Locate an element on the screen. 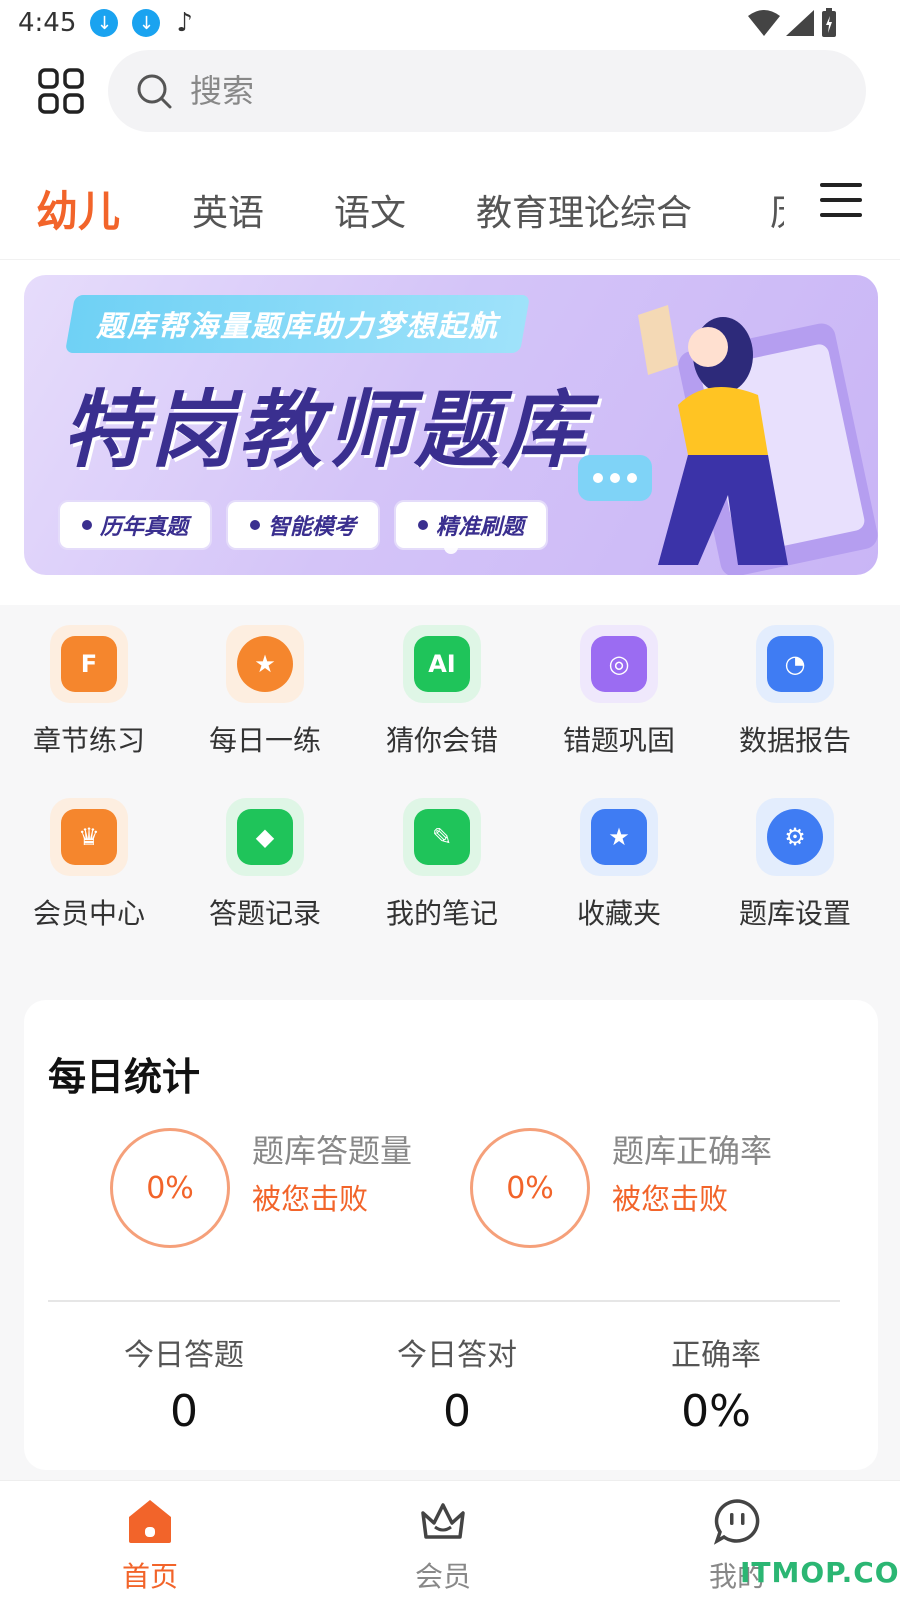 The width and height of the screenshot is (900, 1600). daily-practice-icon: ★ is located at coordinates (265, 664).